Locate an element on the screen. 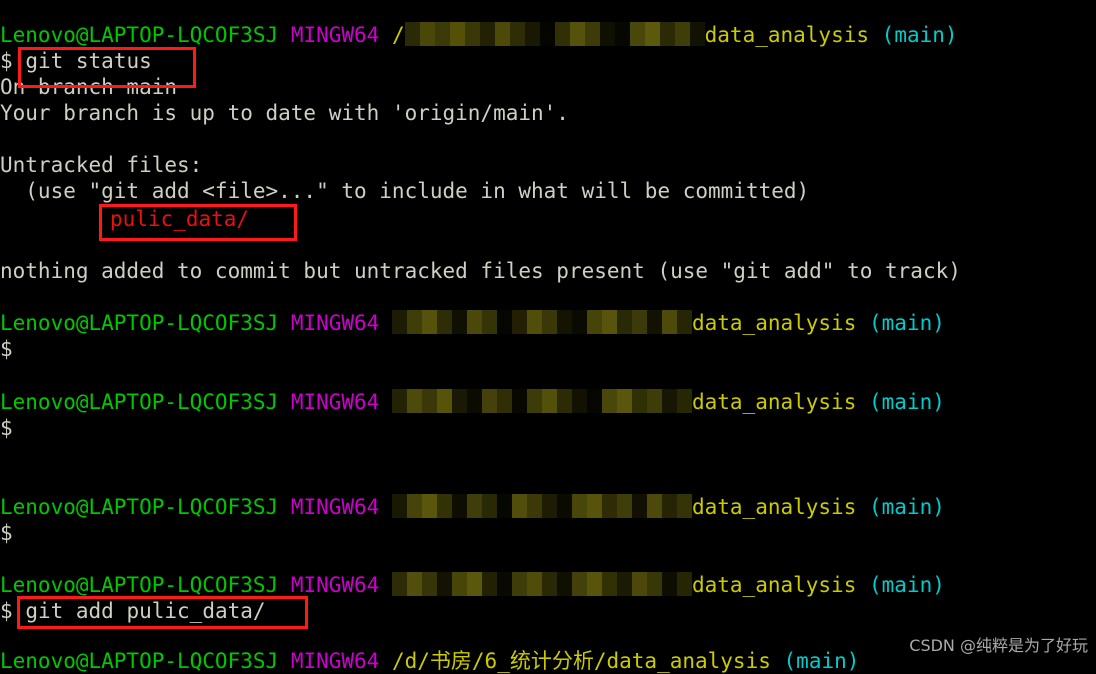 This screenshot has height=674, width=1096. path-slash: / is located at coordinates (398, 35).